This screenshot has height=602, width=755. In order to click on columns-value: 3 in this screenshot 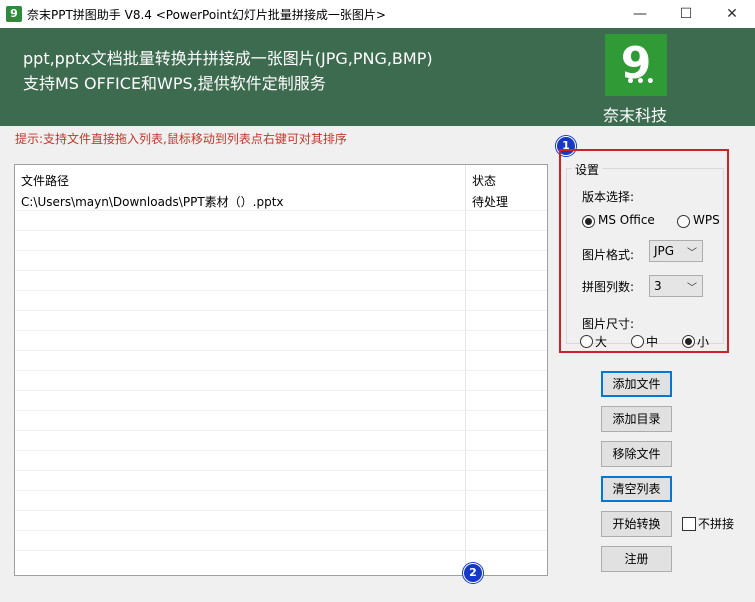, I will do `click(658, 286)`.